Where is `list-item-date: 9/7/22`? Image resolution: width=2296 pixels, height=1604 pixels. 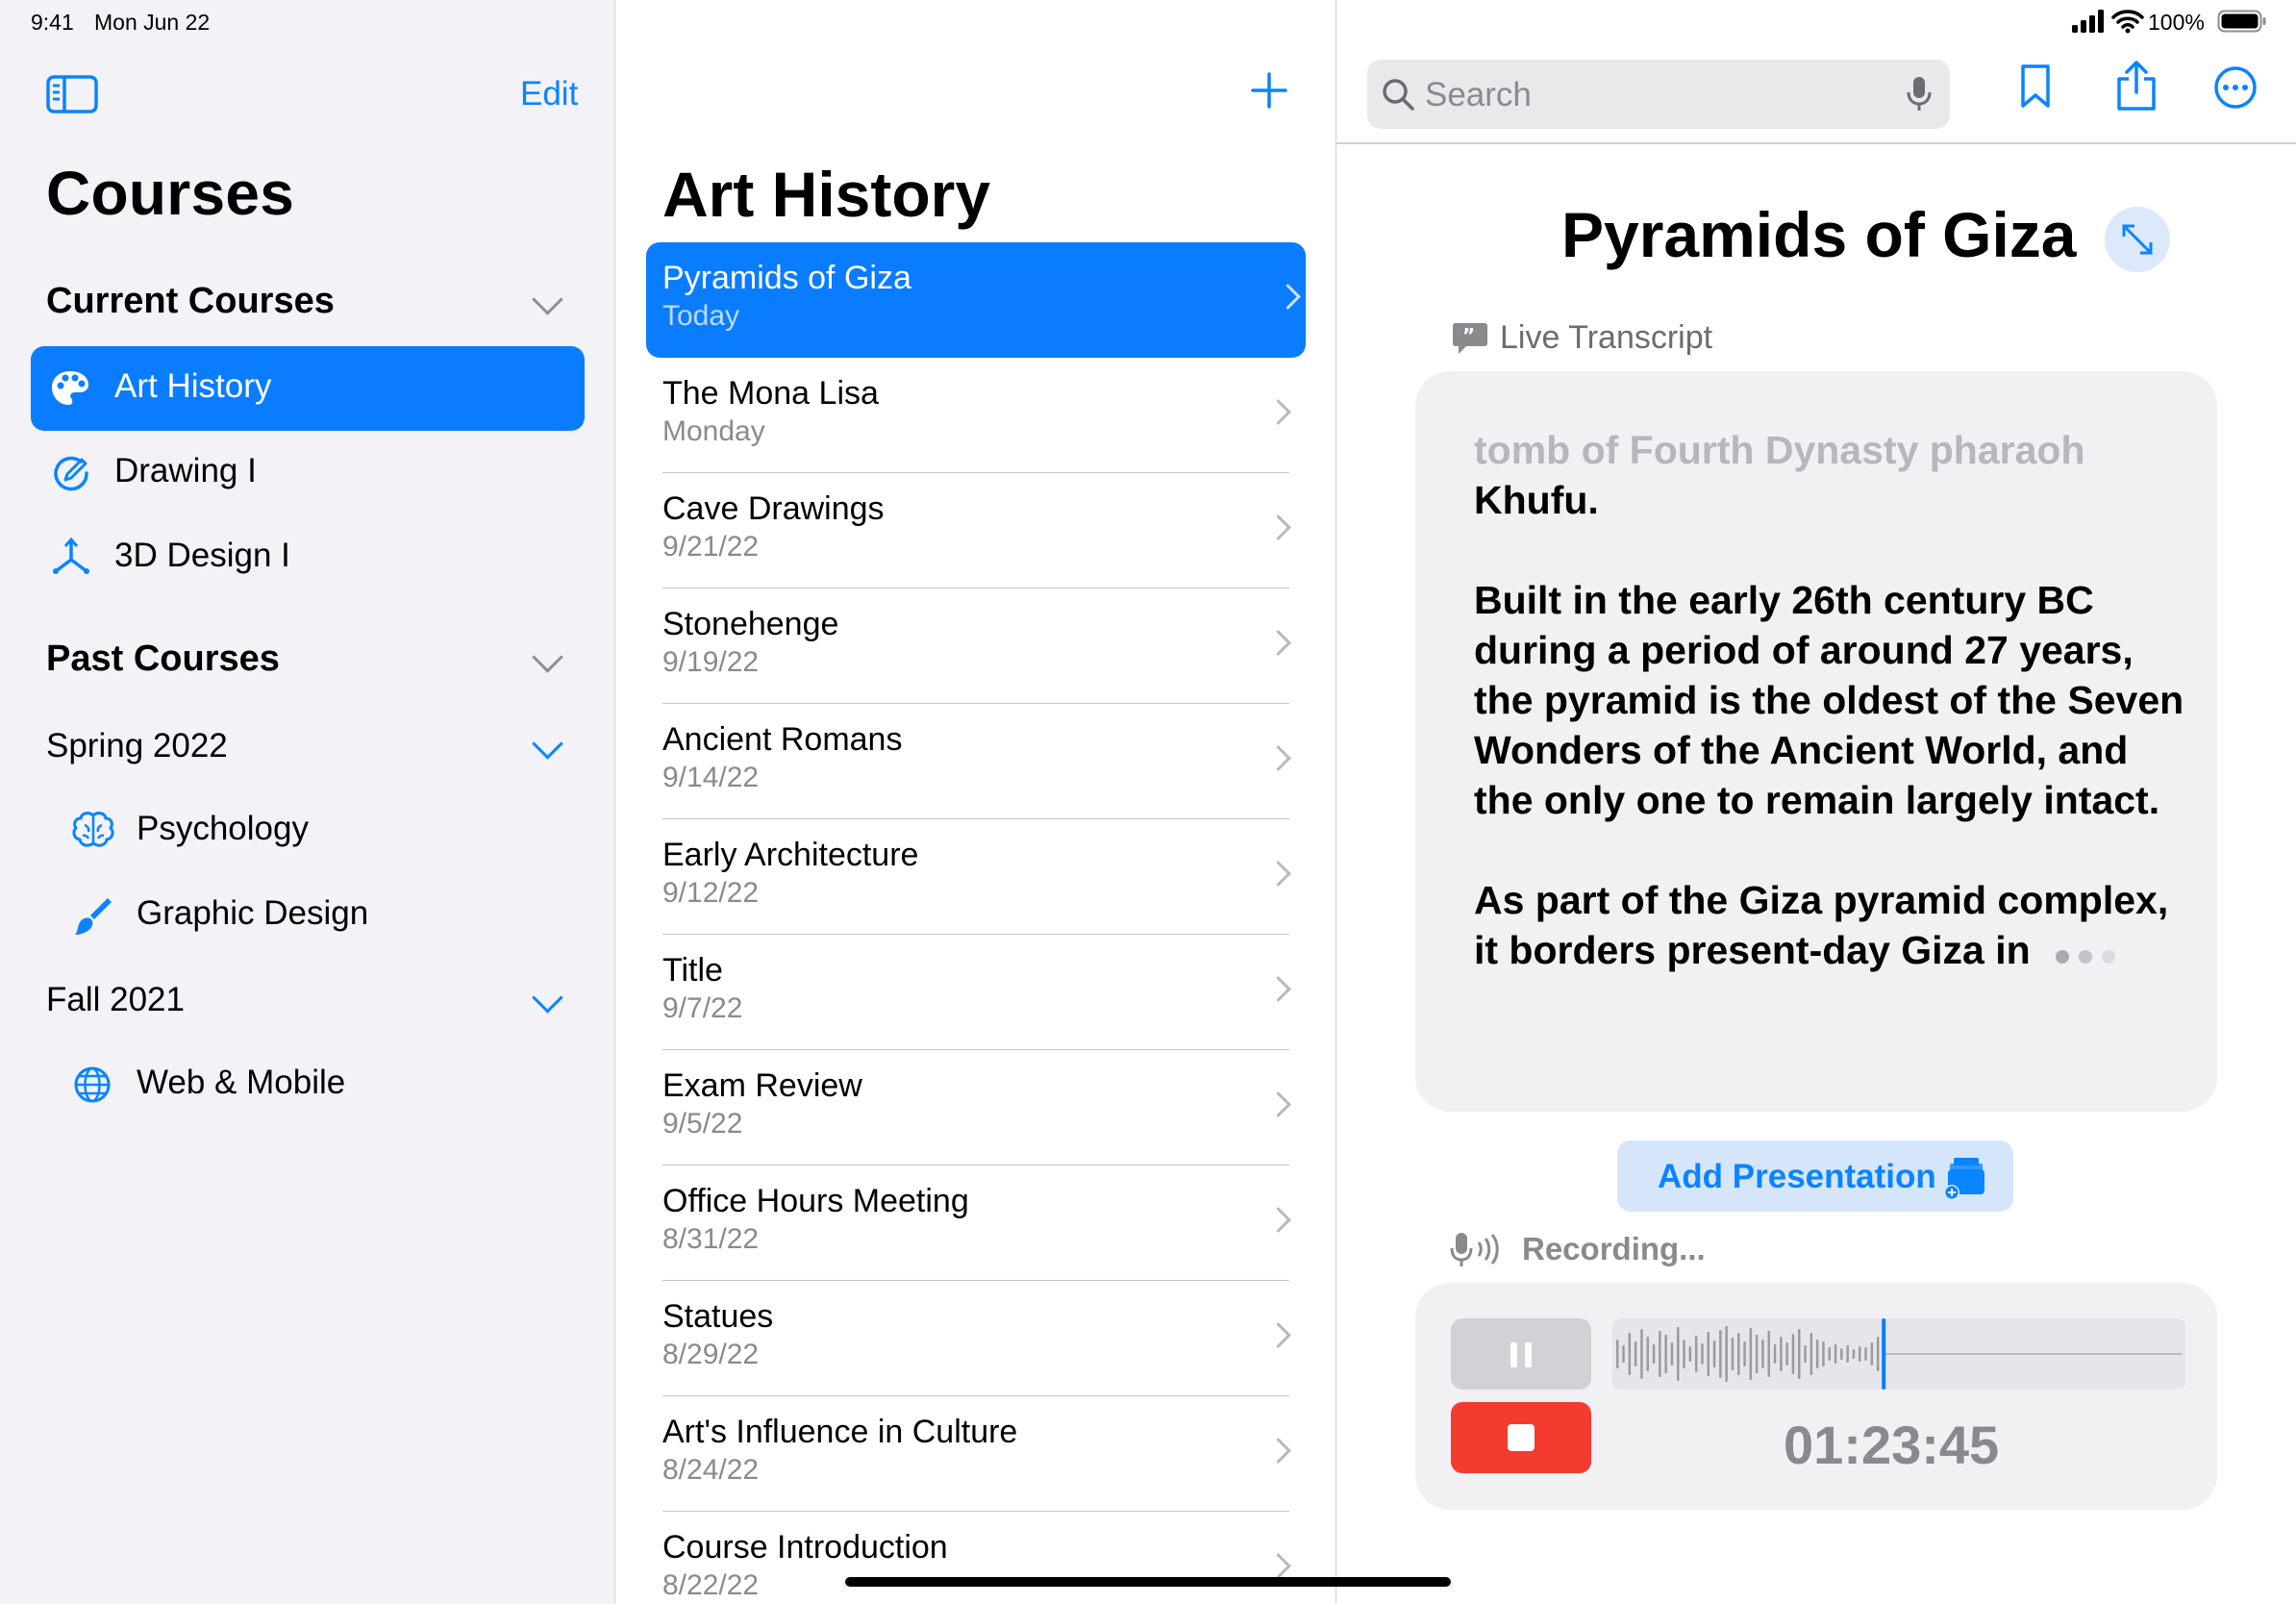
list-item-date: 9/7/22 is located at coordinates (702, 1008).